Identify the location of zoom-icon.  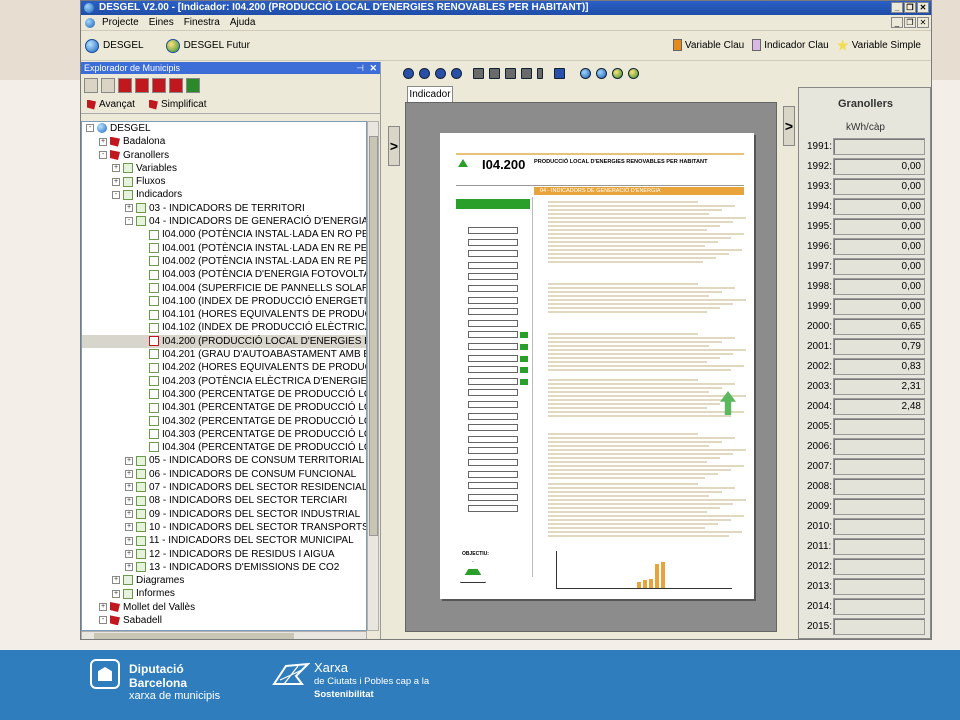
(526, 73).